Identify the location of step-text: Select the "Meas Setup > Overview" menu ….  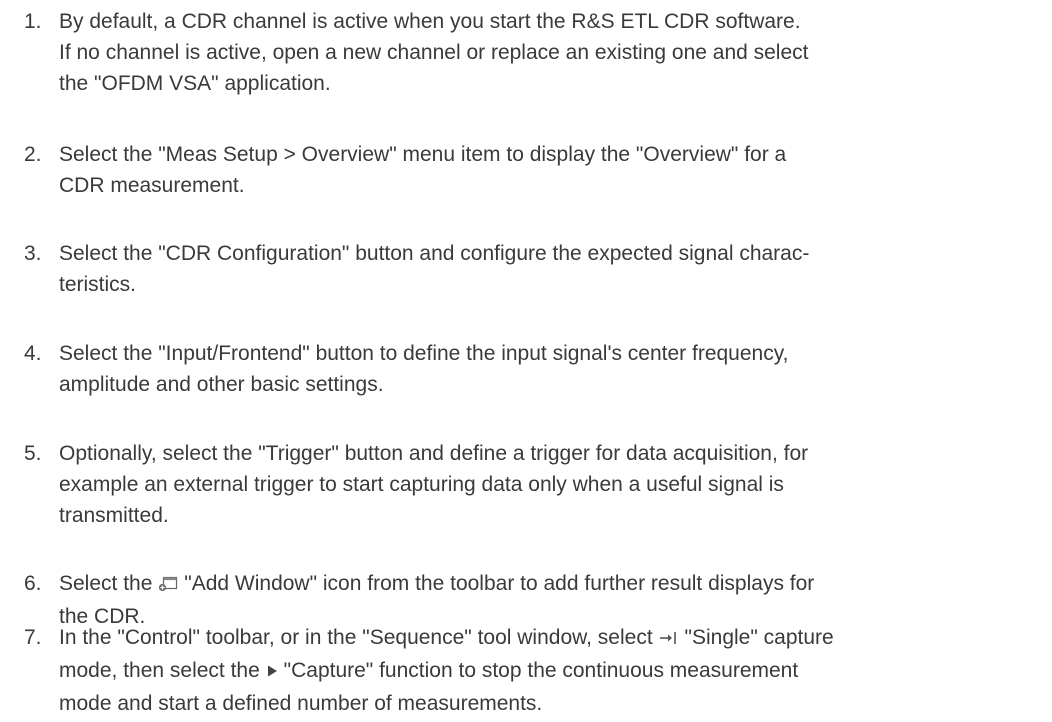
(554, 170).